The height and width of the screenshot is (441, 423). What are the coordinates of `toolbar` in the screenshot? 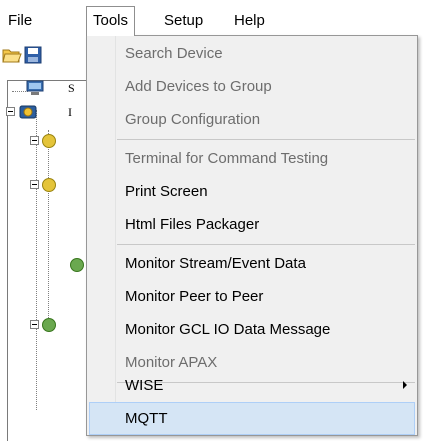 It's located at (40, 53).